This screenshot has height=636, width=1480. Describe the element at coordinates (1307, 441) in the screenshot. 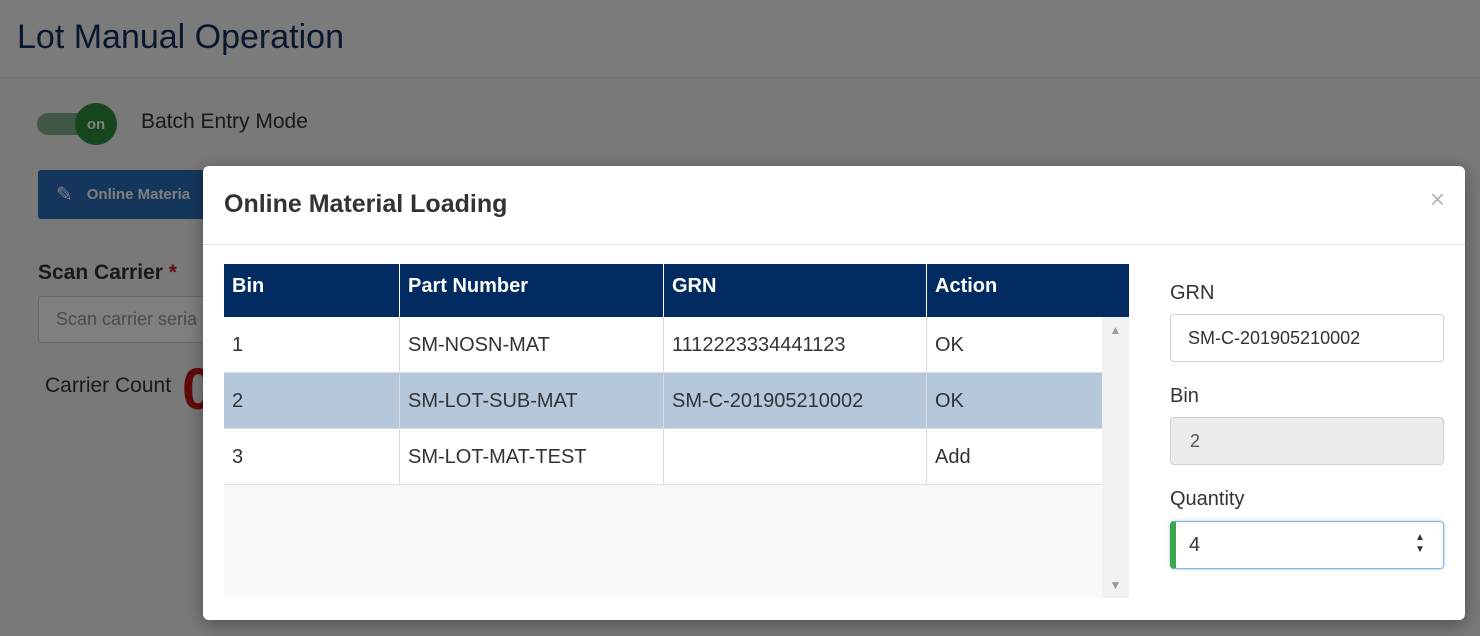

I see `bin-input` at that location.